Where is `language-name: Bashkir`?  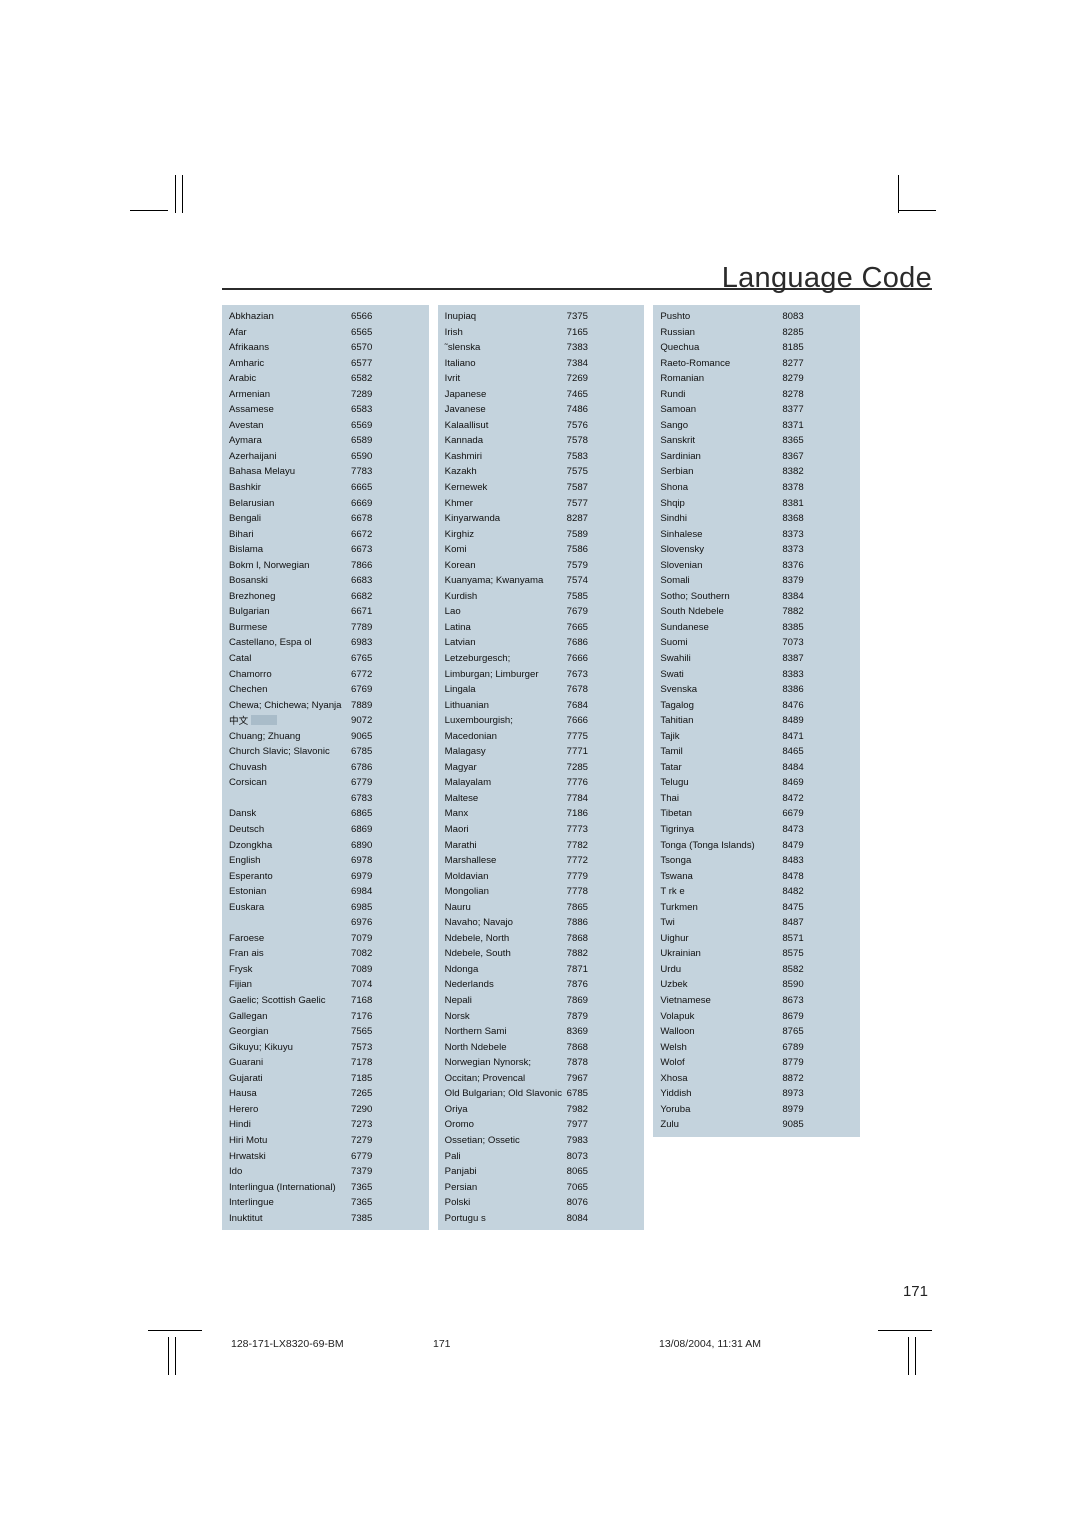 language-name: Bashkir is located at coordinates (245, 487).